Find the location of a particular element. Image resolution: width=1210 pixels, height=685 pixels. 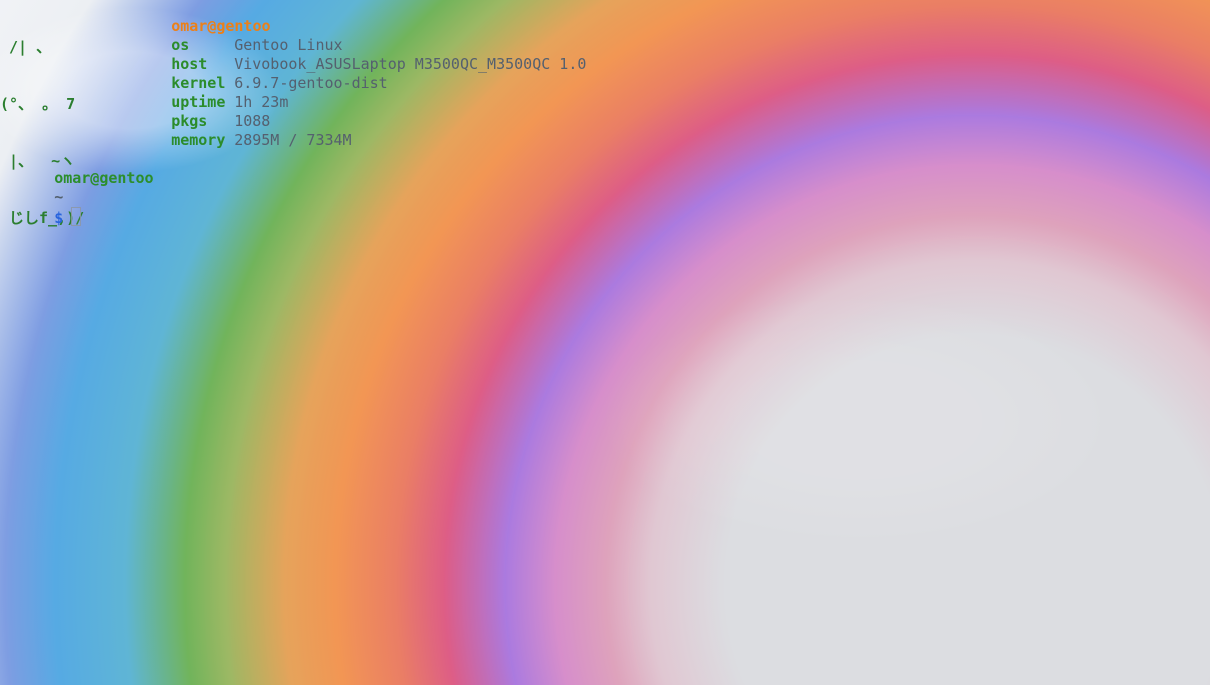

ascii-line: (°、 。 7 is located at coordinates (38, 104).